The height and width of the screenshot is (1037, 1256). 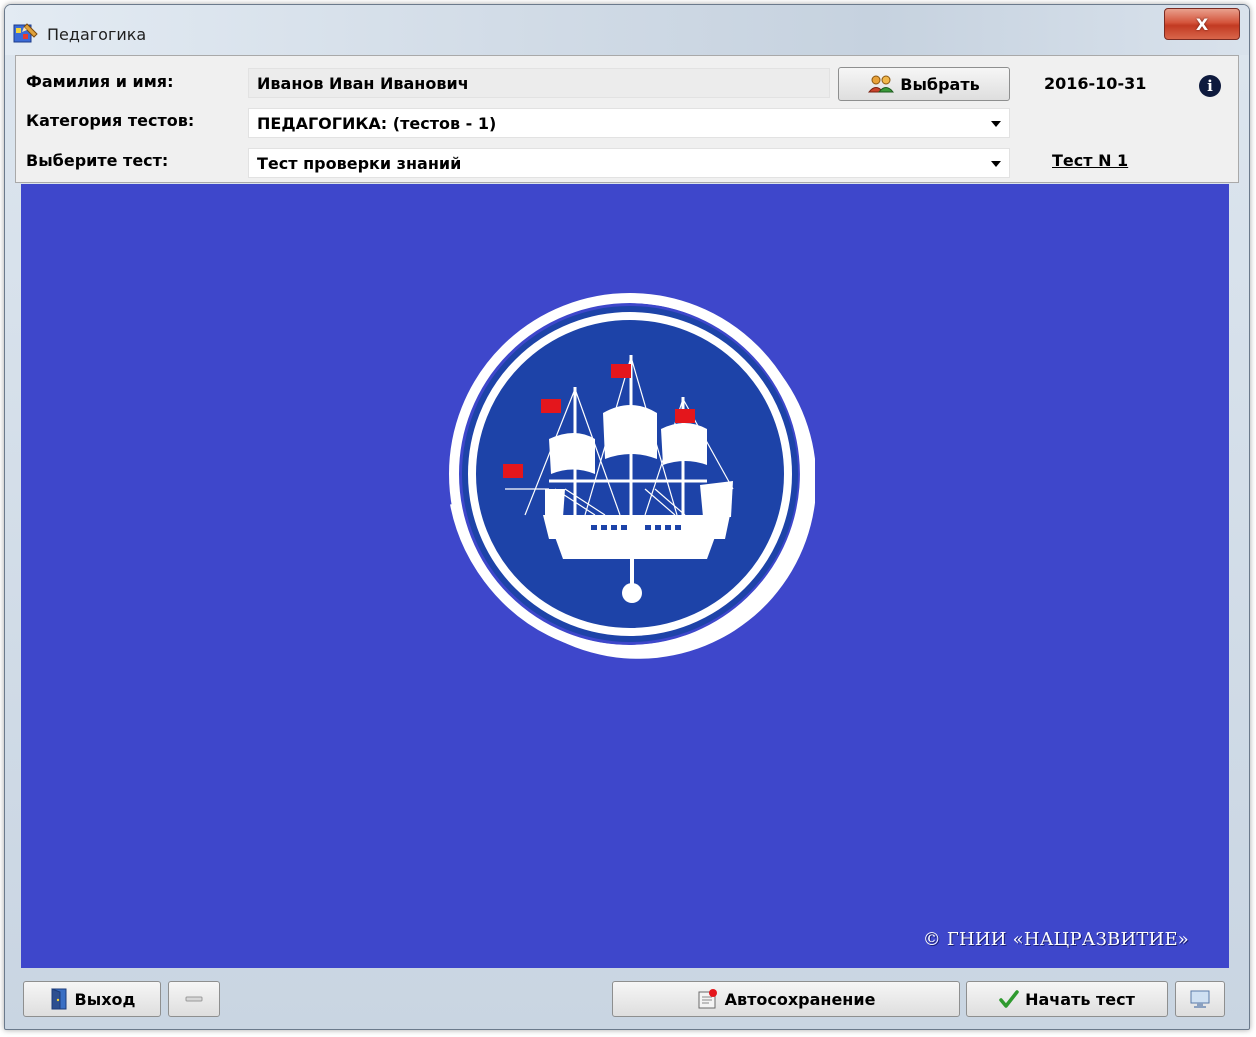 I want to click on select-person-button: Выбрать, so click(x=924, y=84).